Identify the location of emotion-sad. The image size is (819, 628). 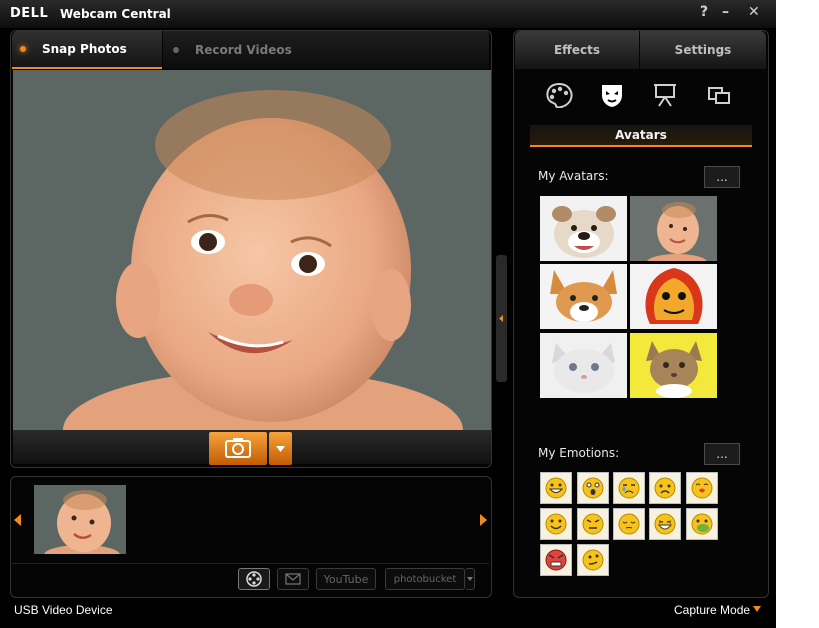
(665, 488).